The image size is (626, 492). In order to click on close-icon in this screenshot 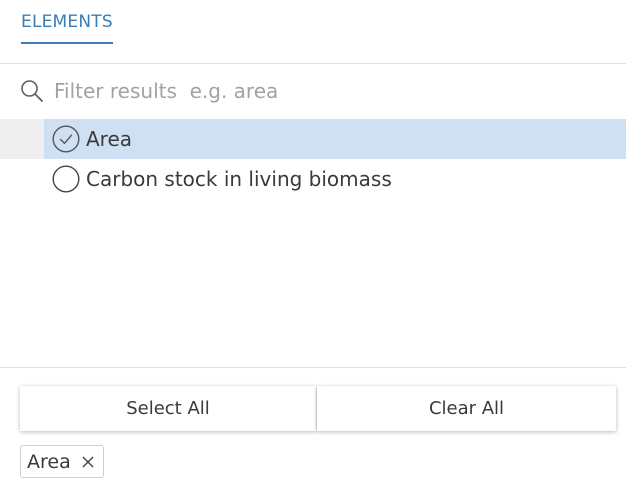, I will do `click(88, 462)`.